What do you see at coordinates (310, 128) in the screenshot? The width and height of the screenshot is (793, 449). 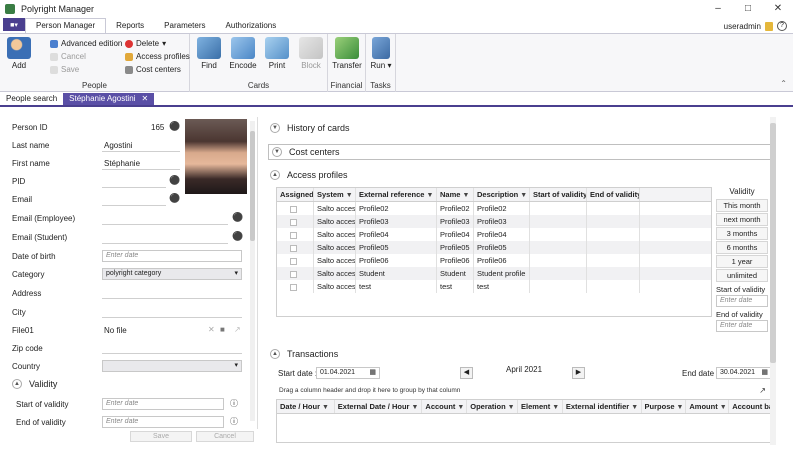 I see `history-of-cards-header: ▼ History of cards` at bounding box center [310, 128].